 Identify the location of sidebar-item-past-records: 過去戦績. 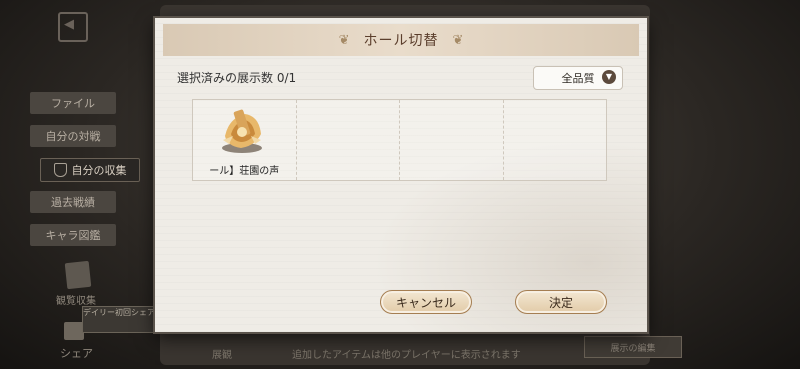
(73, 202).